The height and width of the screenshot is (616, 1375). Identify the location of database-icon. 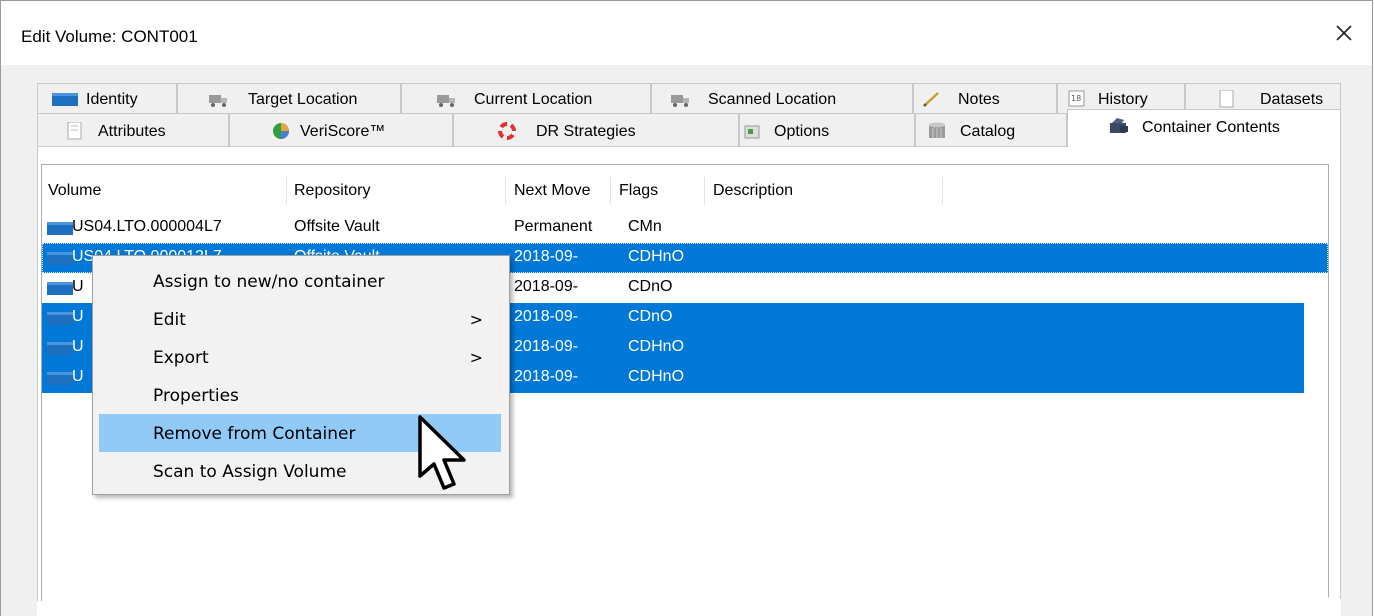
(937, 131).